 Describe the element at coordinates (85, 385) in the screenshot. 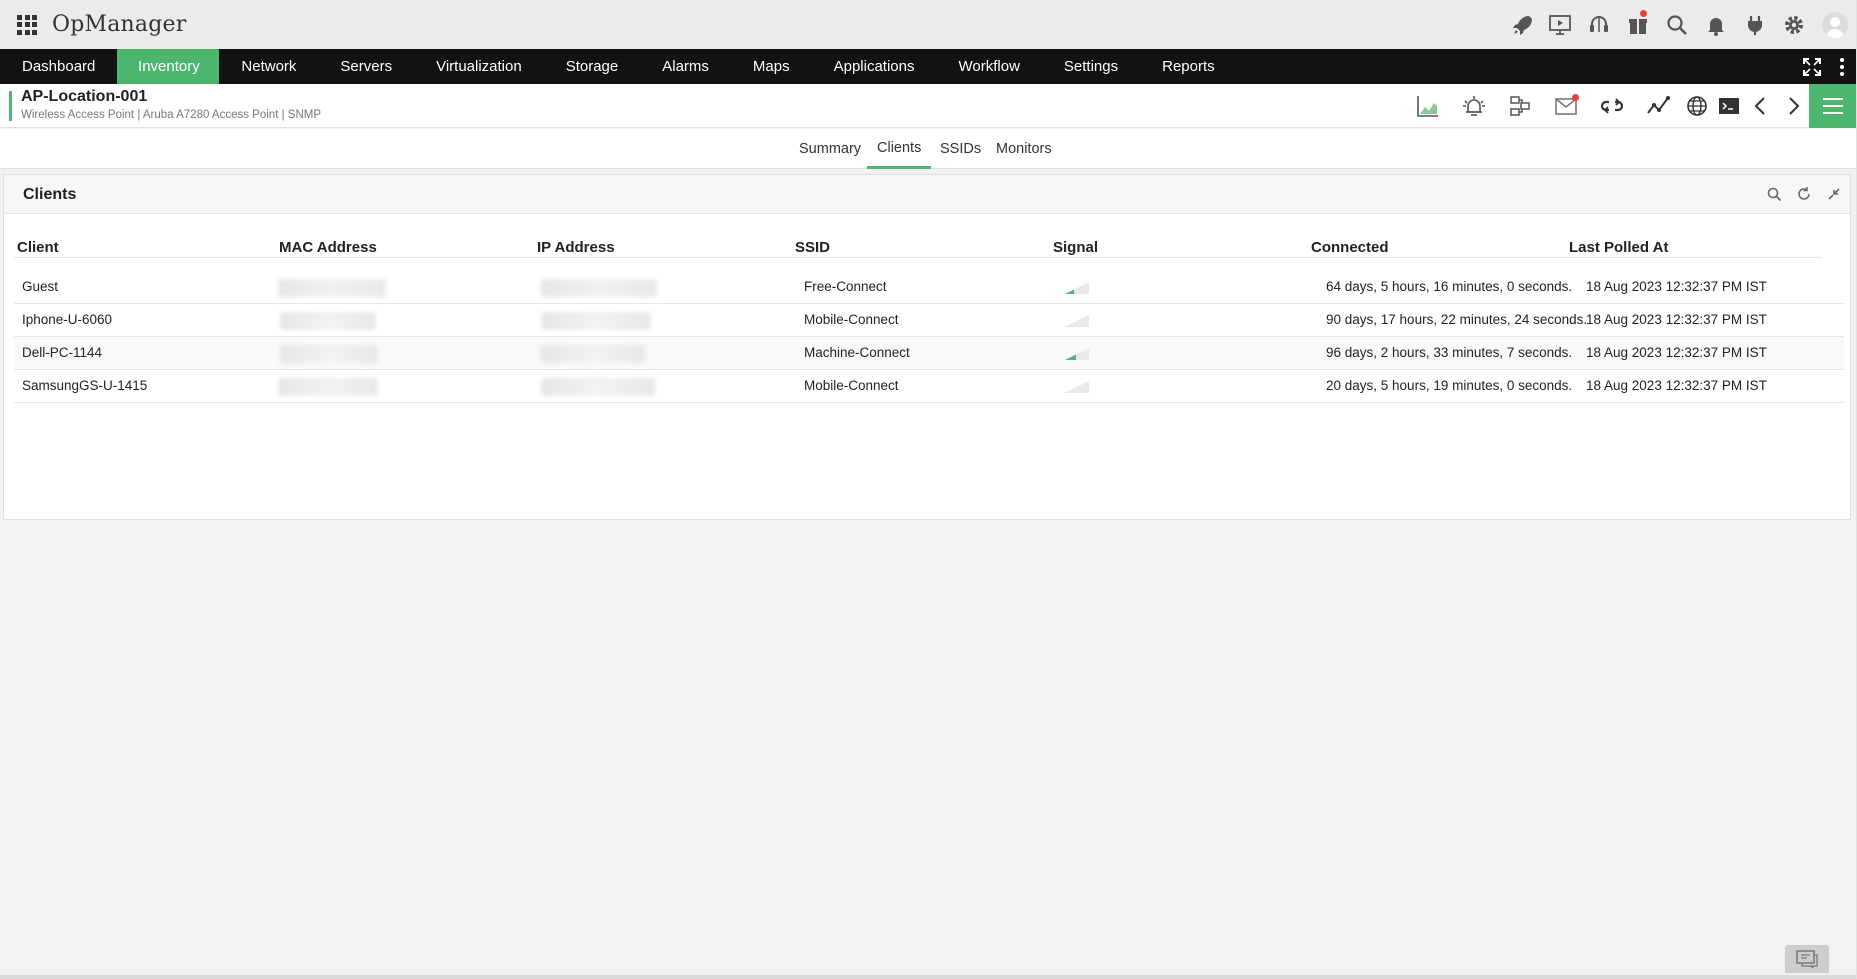

I see `client-name: SamsungGS-U-1415` at that location.